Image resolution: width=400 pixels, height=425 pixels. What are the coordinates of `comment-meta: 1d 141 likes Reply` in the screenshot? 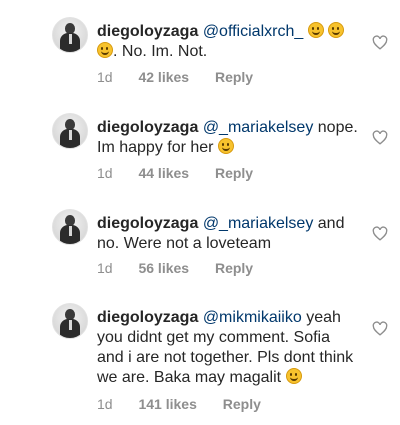 It's located at (190, 404).